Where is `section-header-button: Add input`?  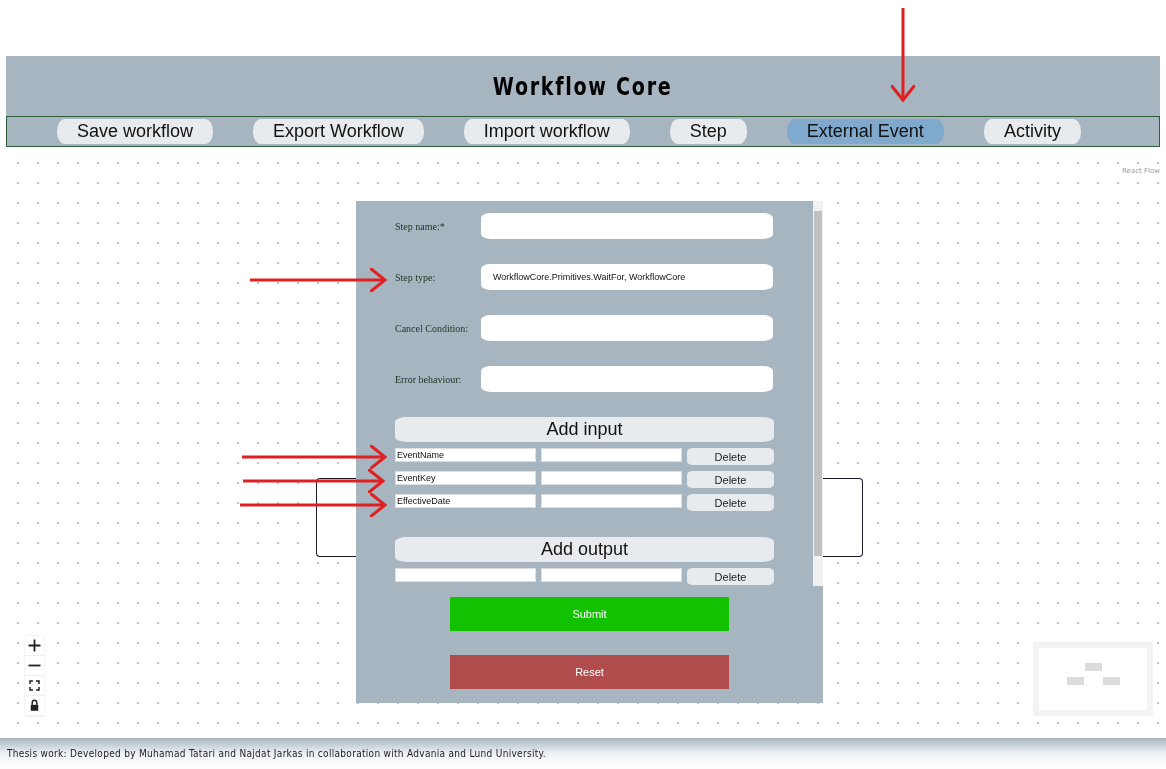
section-header-button: Add input is located at coordinates (584, 429).